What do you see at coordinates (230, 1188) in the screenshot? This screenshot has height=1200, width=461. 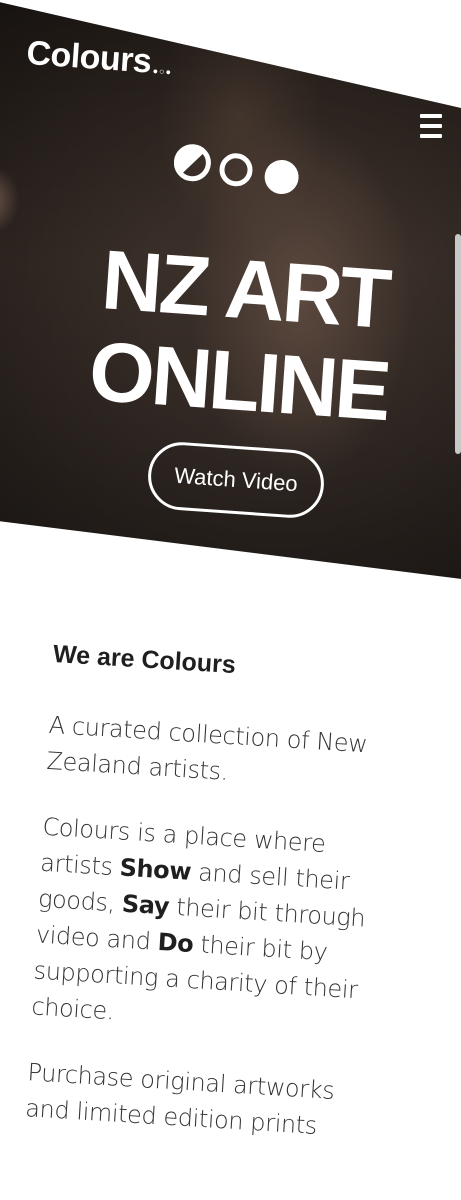 I see `bottom-fade` at bounding box center [230, 1188].